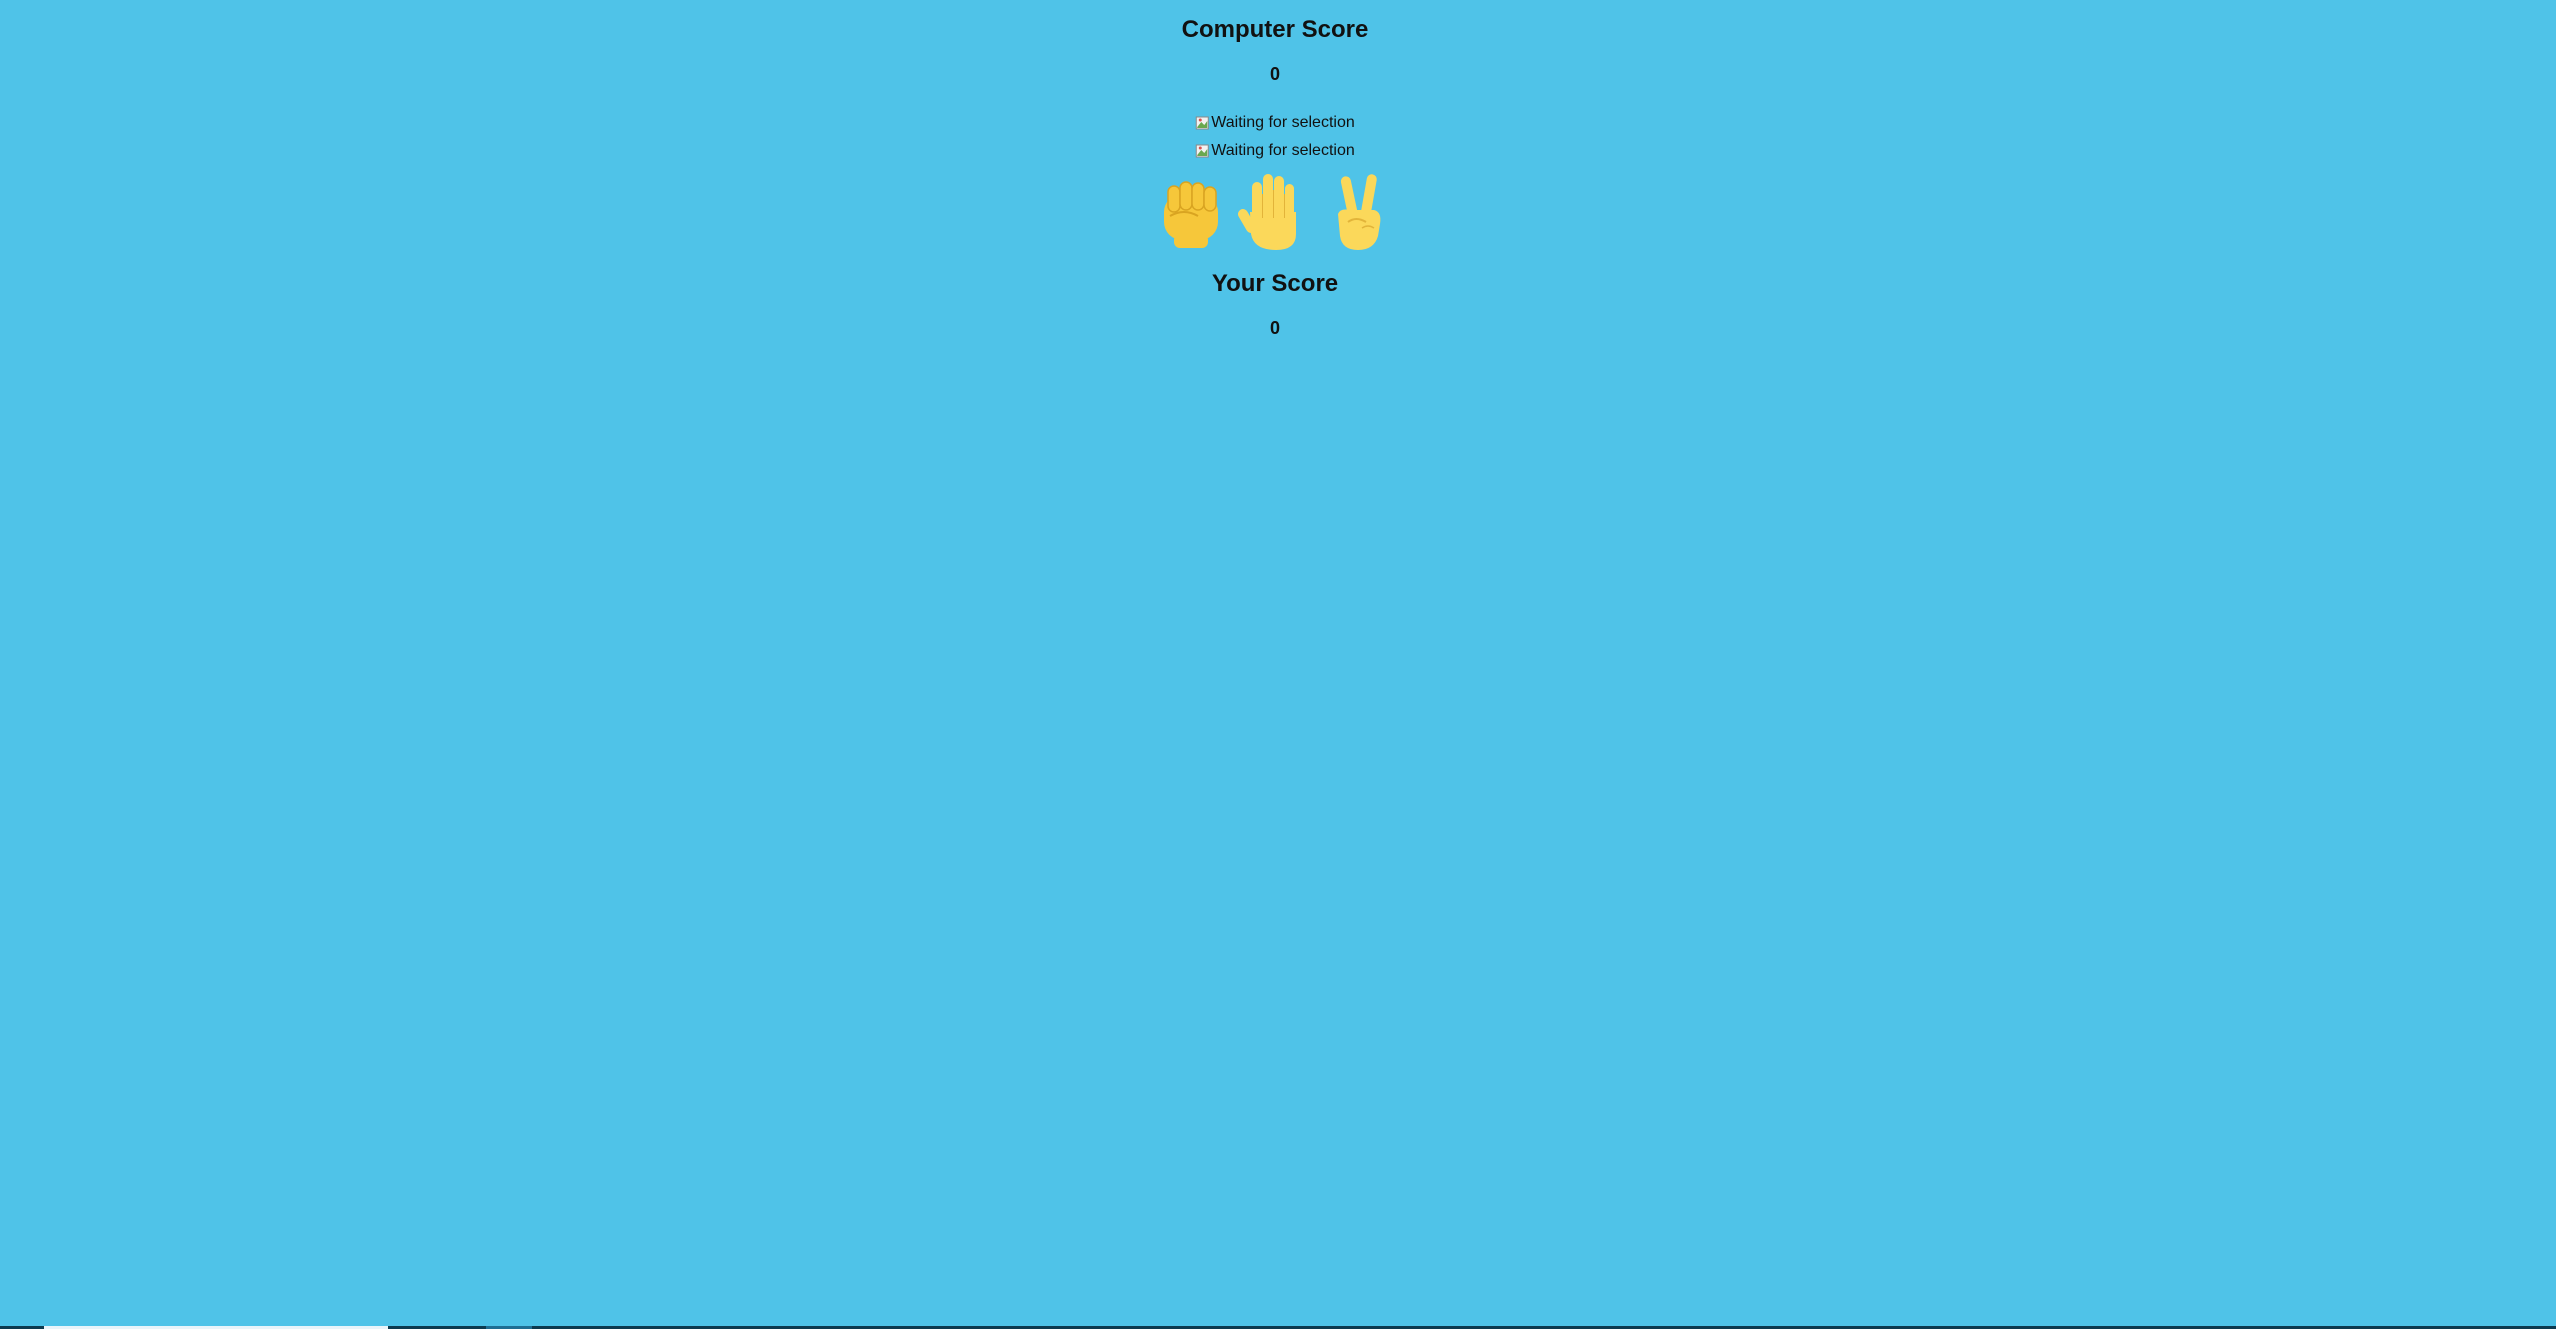 This screenshot has height=1329, width=2556. Describe the element at coordinates (1283, 122) in the screenshot. I see `computer-selection-alt-text: Waiting for selection` at that location.